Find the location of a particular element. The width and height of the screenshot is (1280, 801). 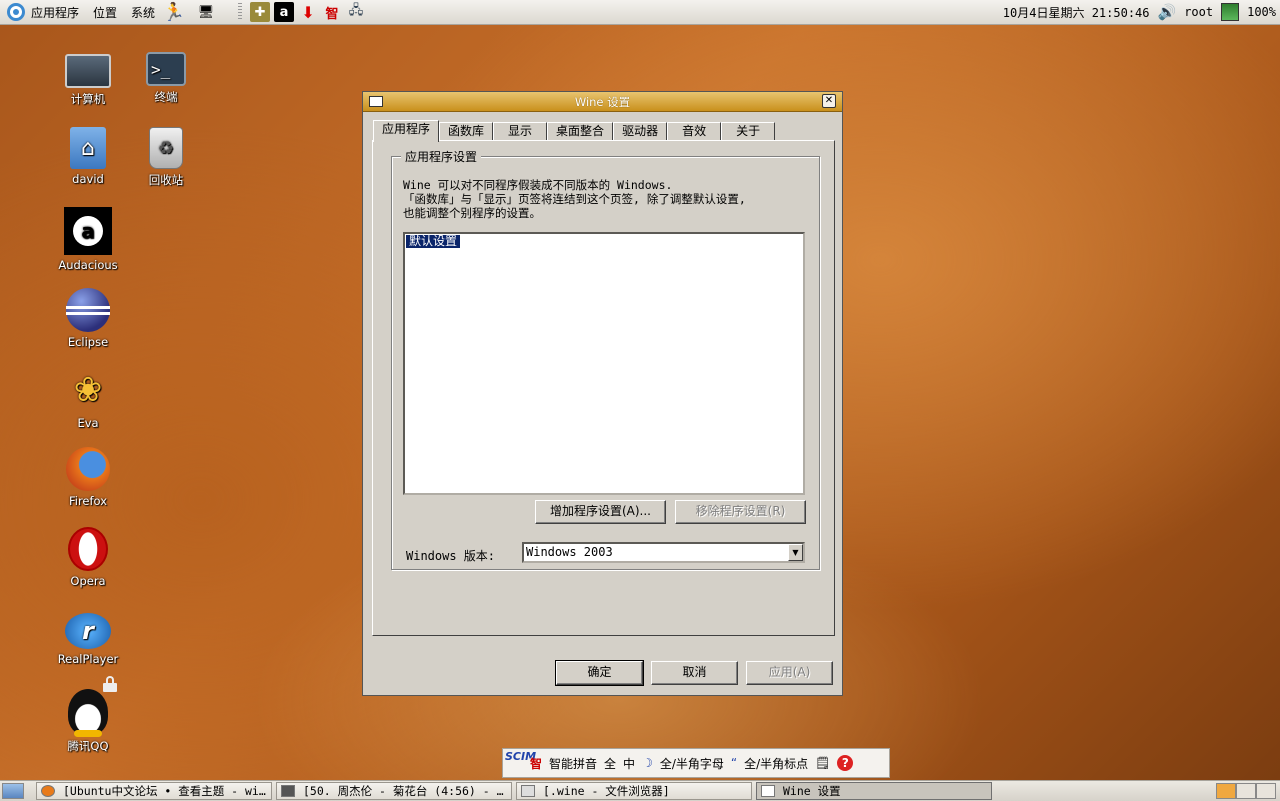

close-icon: ✕ is located at coordinates (829, 101).